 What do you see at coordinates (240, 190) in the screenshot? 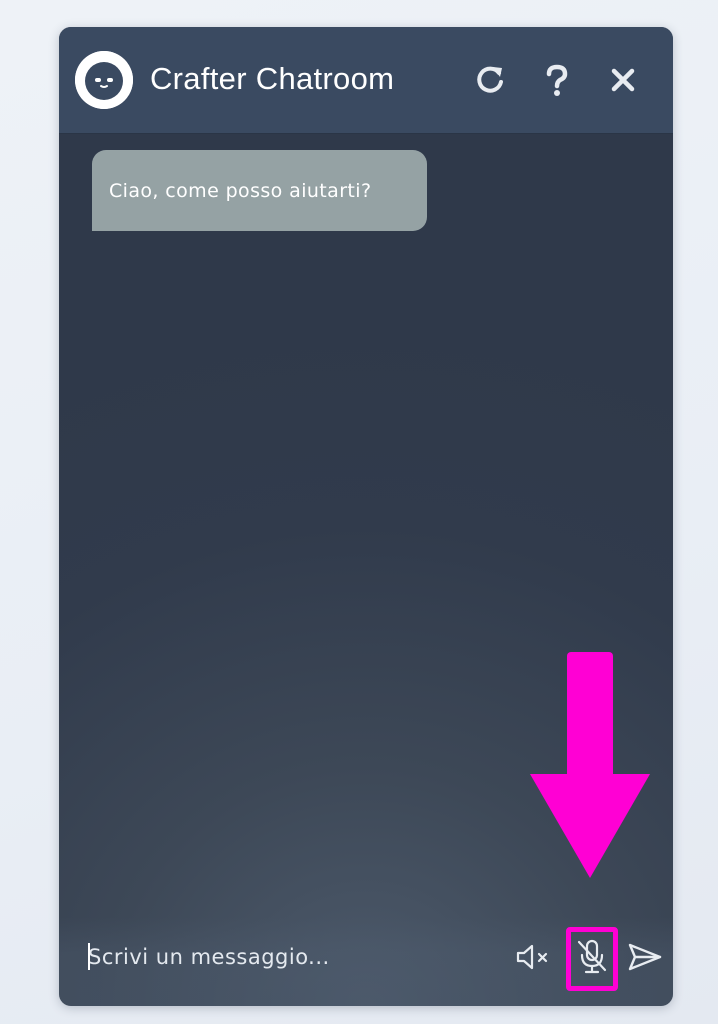
I see `message-text: Ciao, come posso aiutarti?` at bounding box center [240, 190].